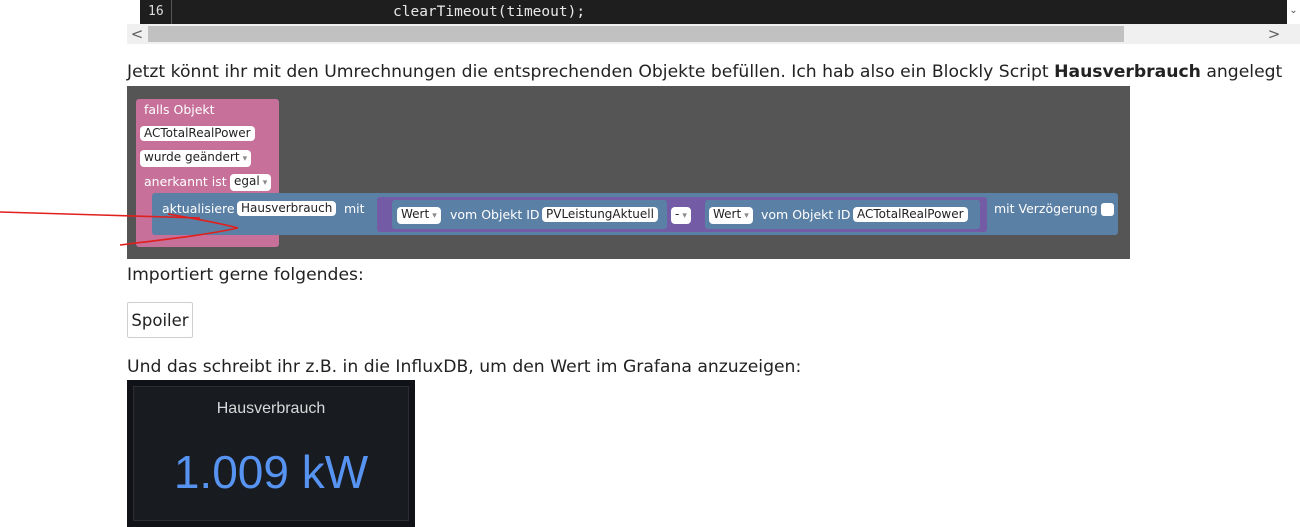 The height and width of the screenshot is (527, 1300). Describe the element at coordinates (600, 214) in the screenshot. I see `object-a-field: PVLeistungAktuell` at that location.